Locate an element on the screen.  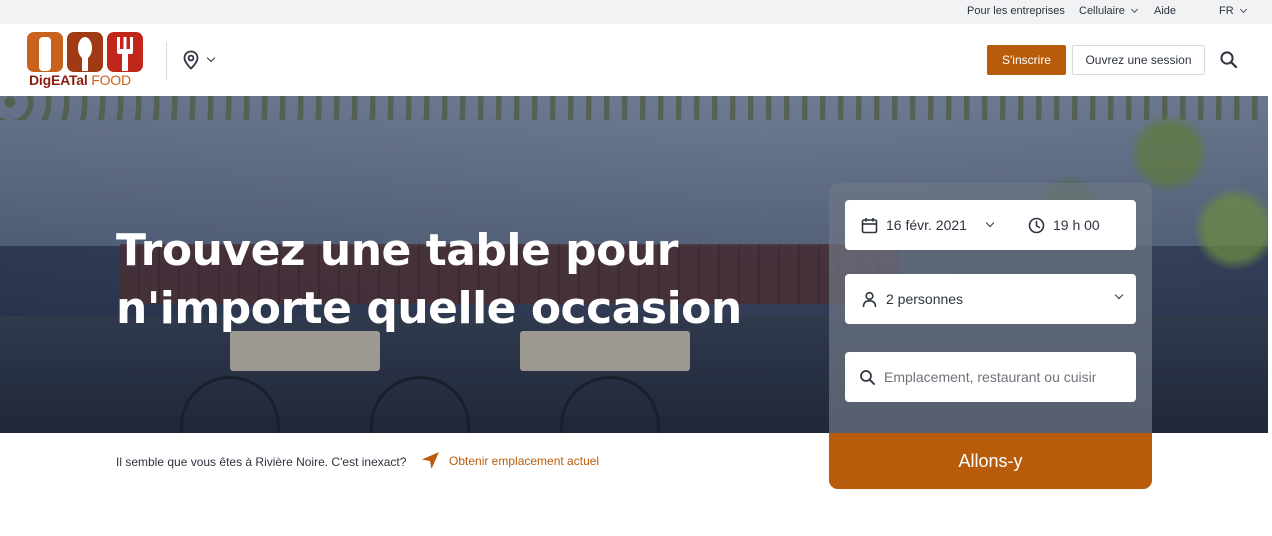
help-link-label: Aide is located at coordinates (1165, 11).